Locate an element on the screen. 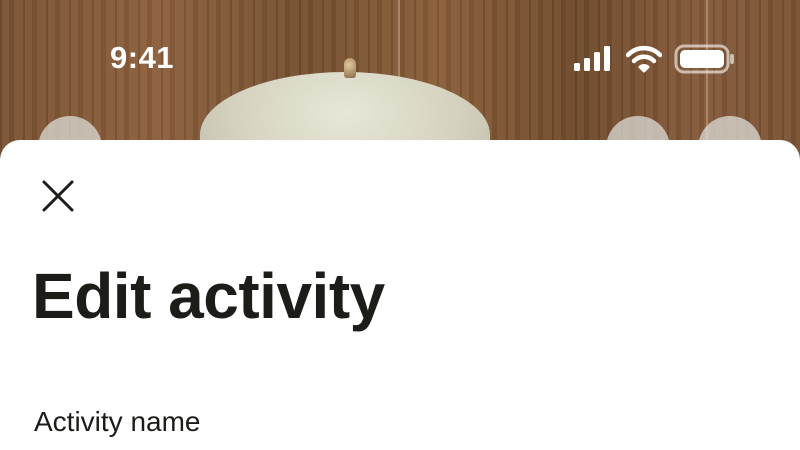 The height and width of the screenshot is (450, 800). signal-icon is located at coordinates (593, 61).